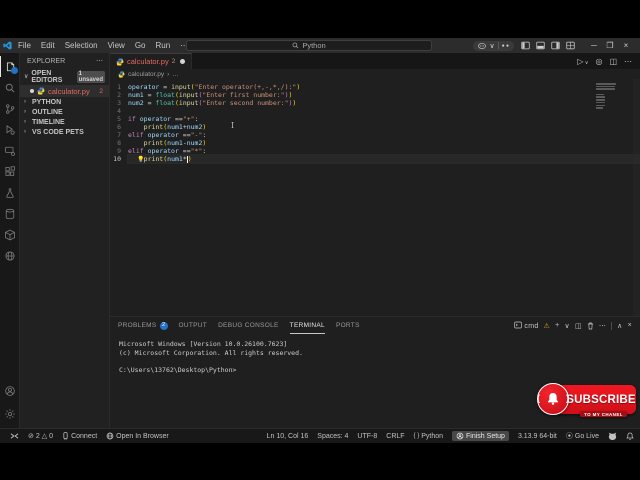 This screenshot has height=480, width=640. I want to click on search-sidebar-icon, so click(10, 87).